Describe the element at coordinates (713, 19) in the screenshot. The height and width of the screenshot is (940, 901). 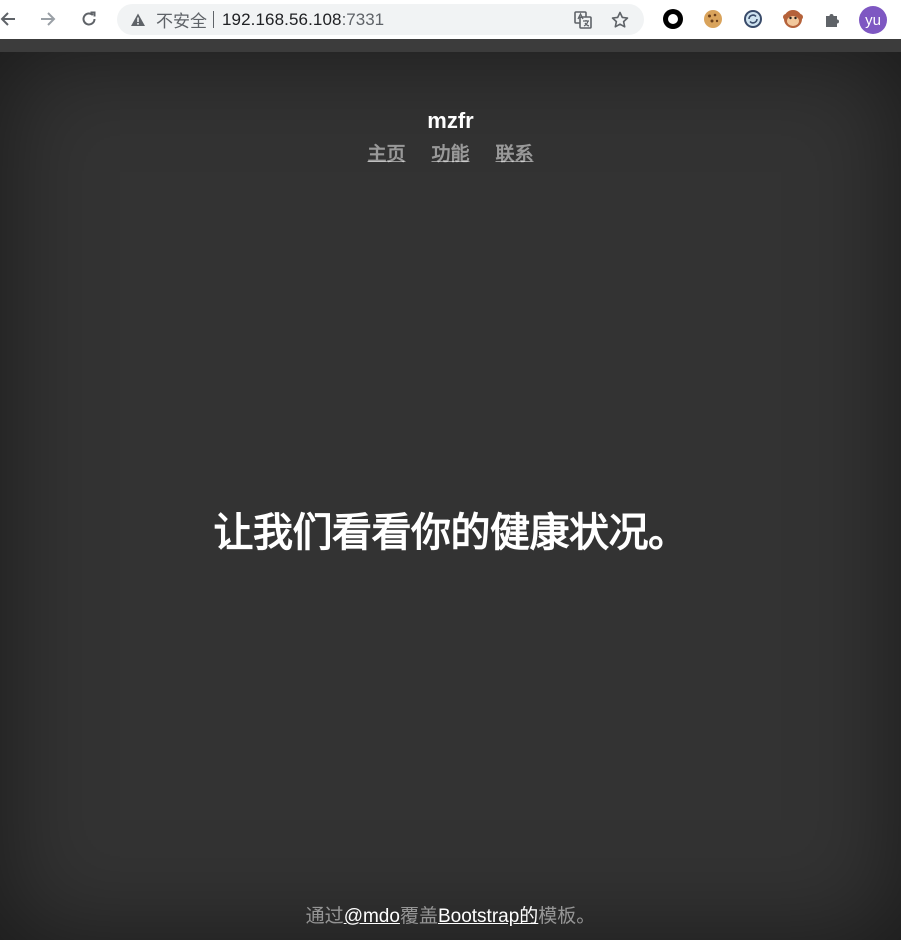
I see `cookie-extension-icon` at that location.